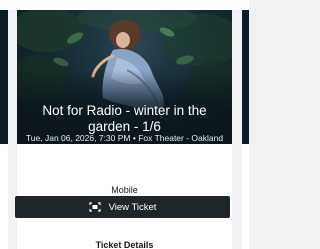 The width and height of the screenshot is (320, 249). I want to click on ticket-scan-icon, so click(94, 207).